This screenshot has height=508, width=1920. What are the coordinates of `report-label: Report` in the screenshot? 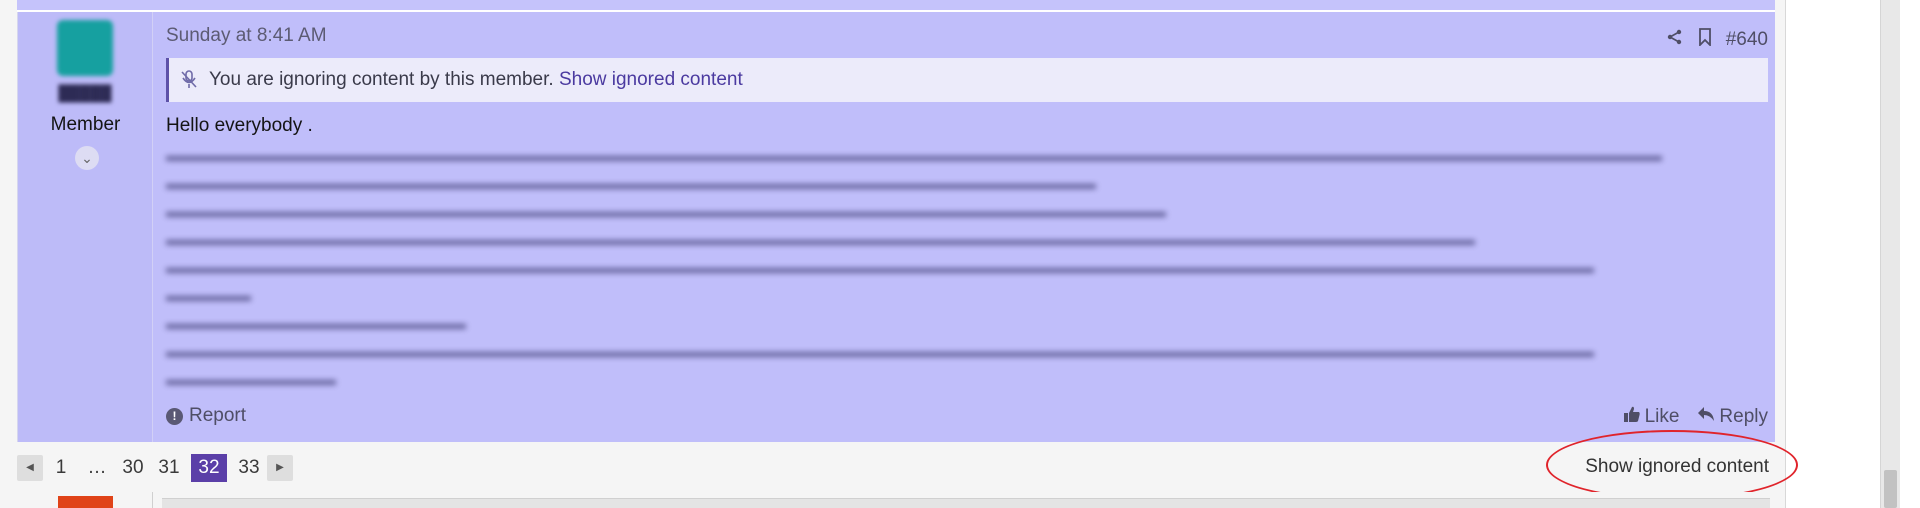 It's located at (218, 415).